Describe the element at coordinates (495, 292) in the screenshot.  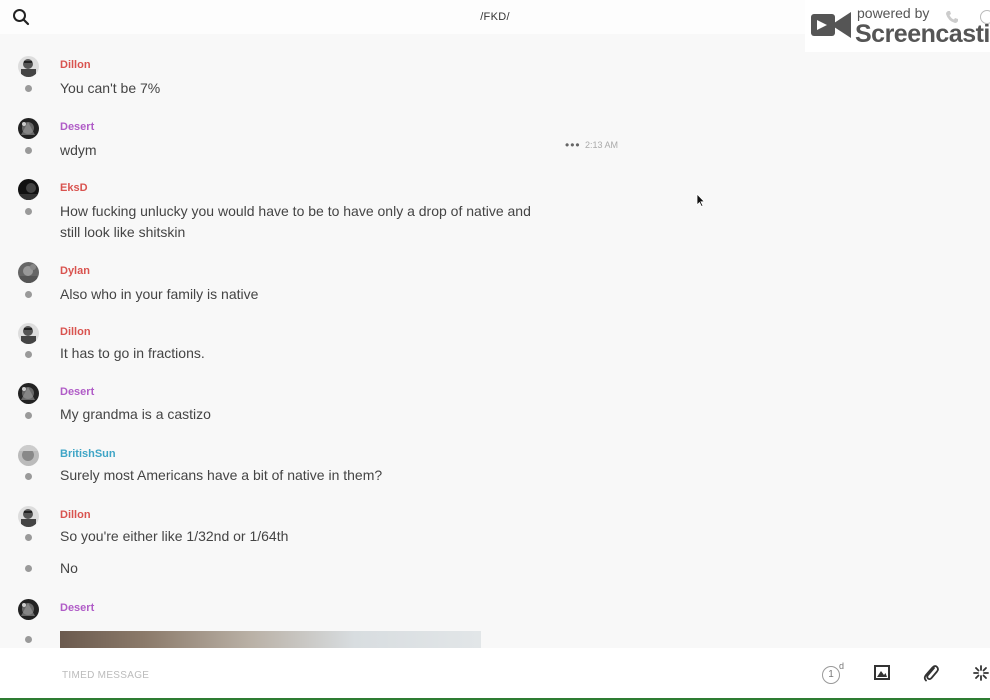
I see `message-item: Dylan Also who in your family is native` at that location.